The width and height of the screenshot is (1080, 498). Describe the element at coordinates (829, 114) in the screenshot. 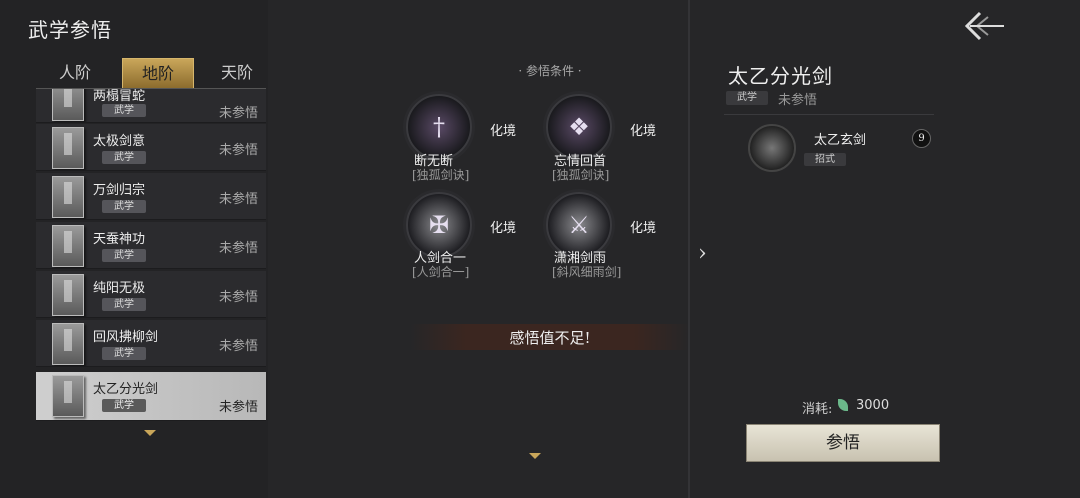

I see `detail-separator` at that location.